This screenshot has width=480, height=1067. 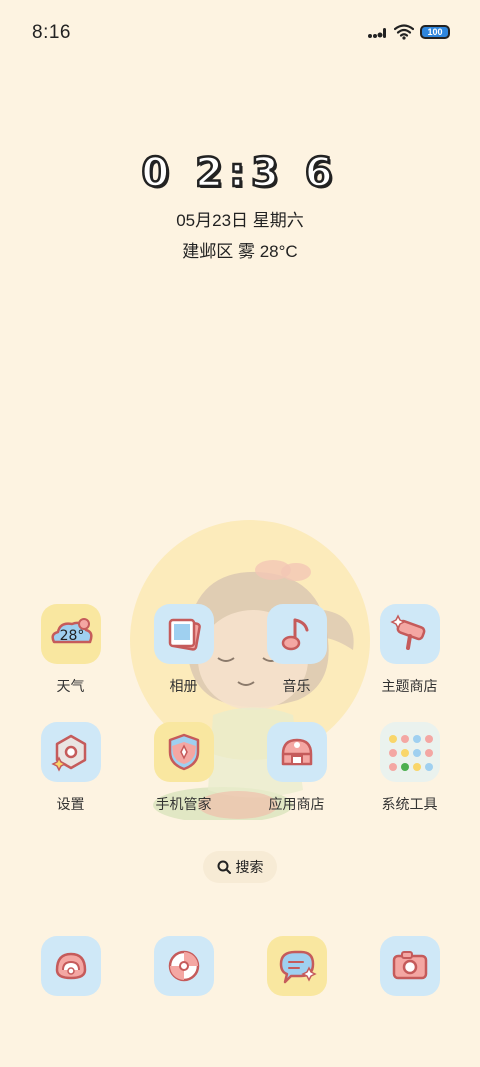 I want to click on battery-level: 100, so click(x=435, y=31).